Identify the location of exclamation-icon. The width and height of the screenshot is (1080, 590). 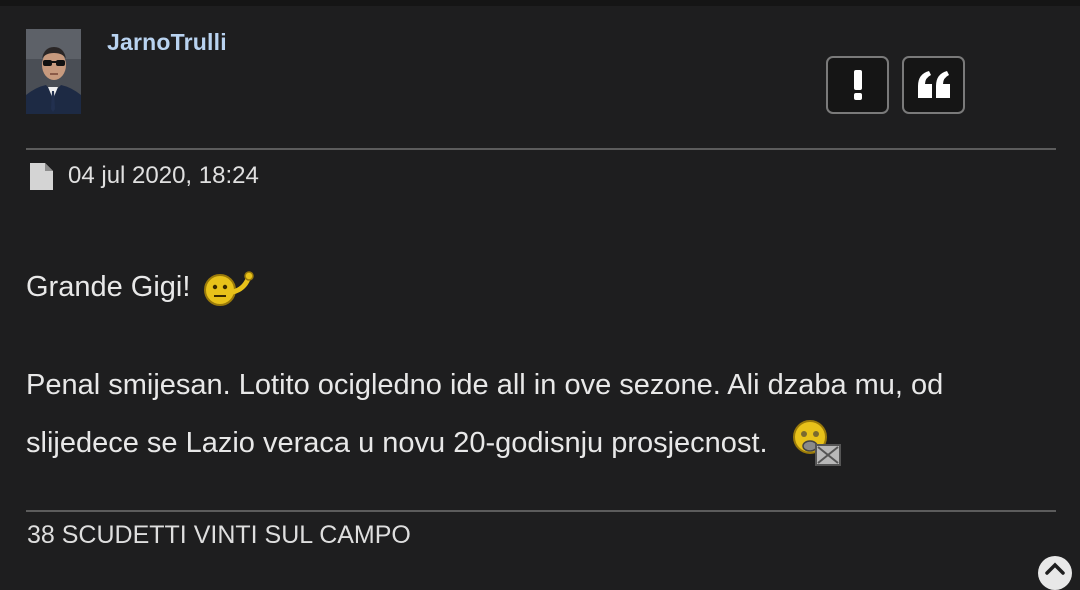
(857, 85).